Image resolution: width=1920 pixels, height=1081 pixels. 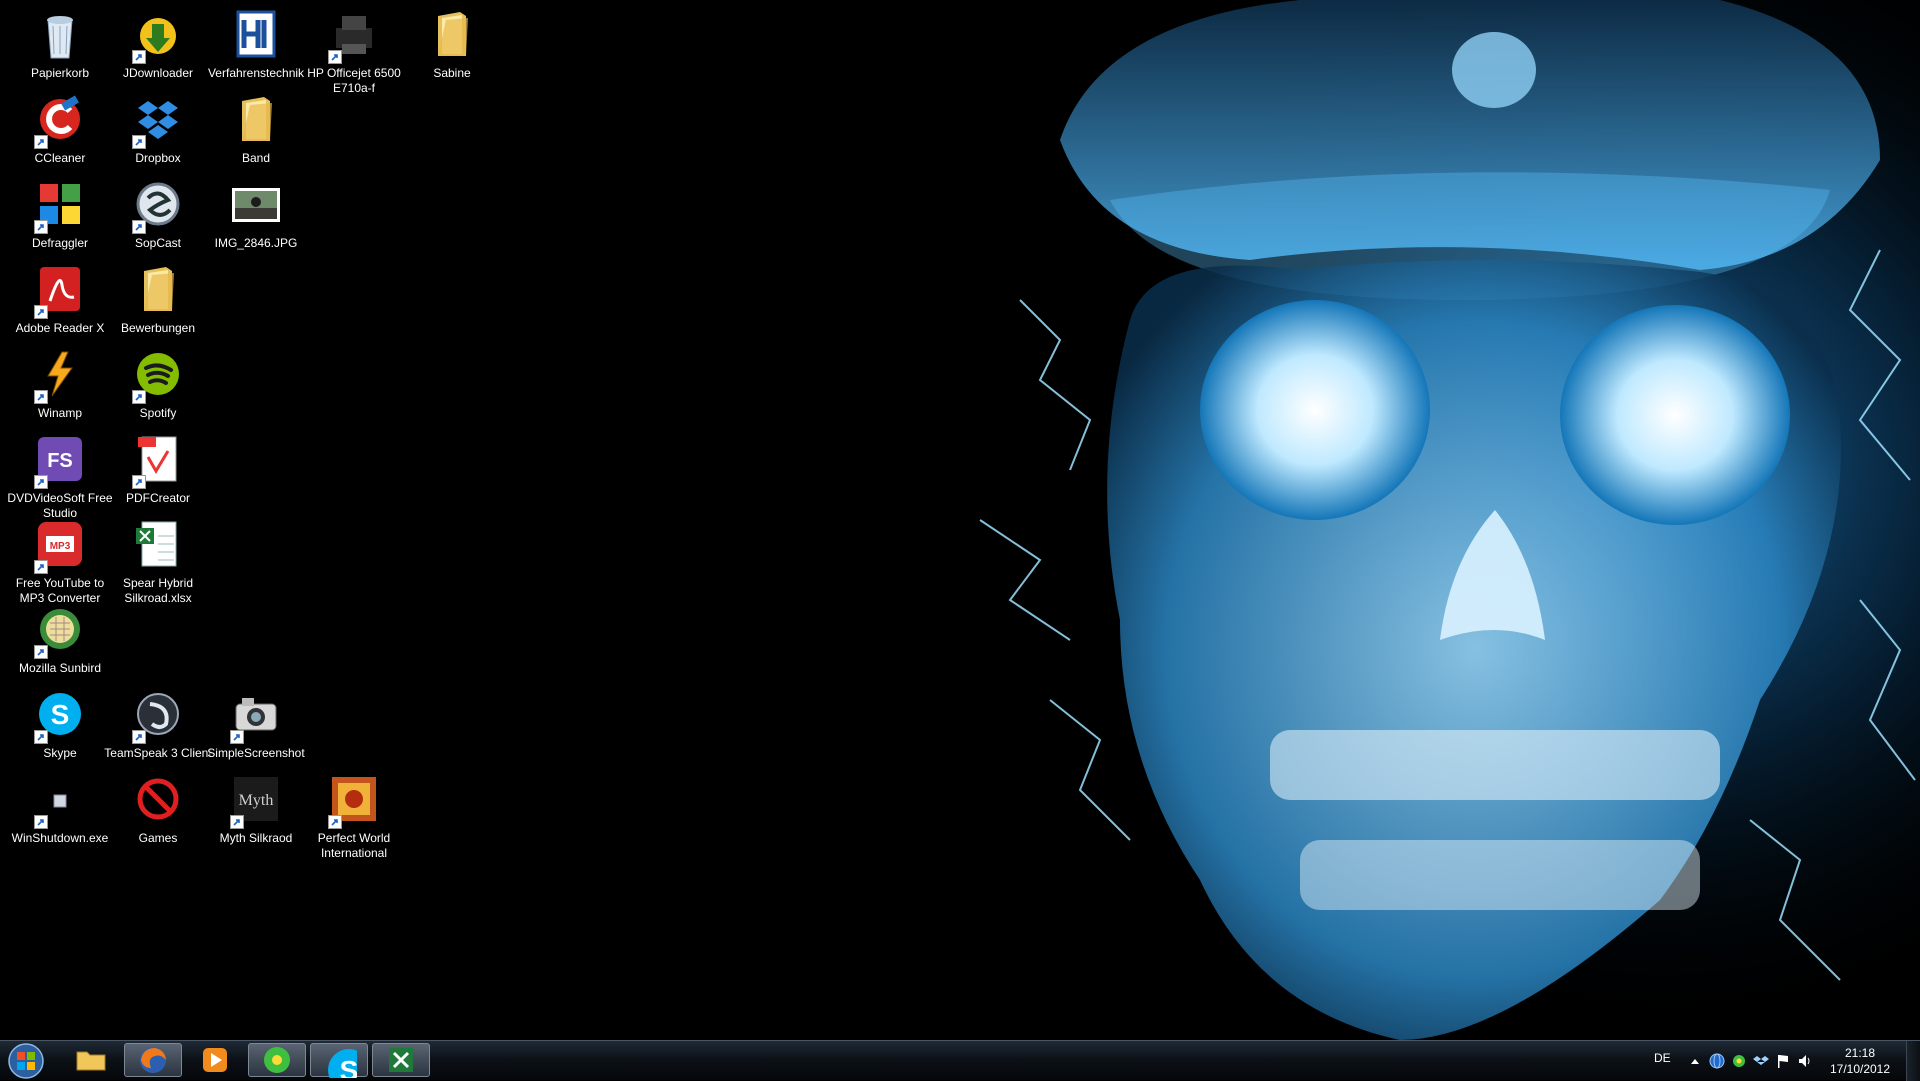 I want to click on svg-text: MP3, so click(x=60, y=546).